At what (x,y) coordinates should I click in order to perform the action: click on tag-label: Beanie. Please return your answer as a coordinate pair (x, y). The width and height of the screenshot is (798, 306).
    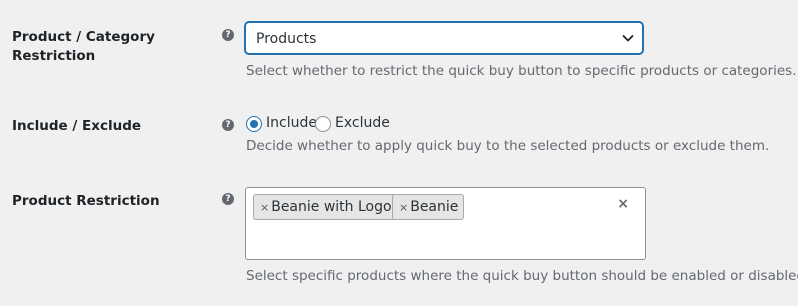
    Looking at the image, I should click on (434, 207).